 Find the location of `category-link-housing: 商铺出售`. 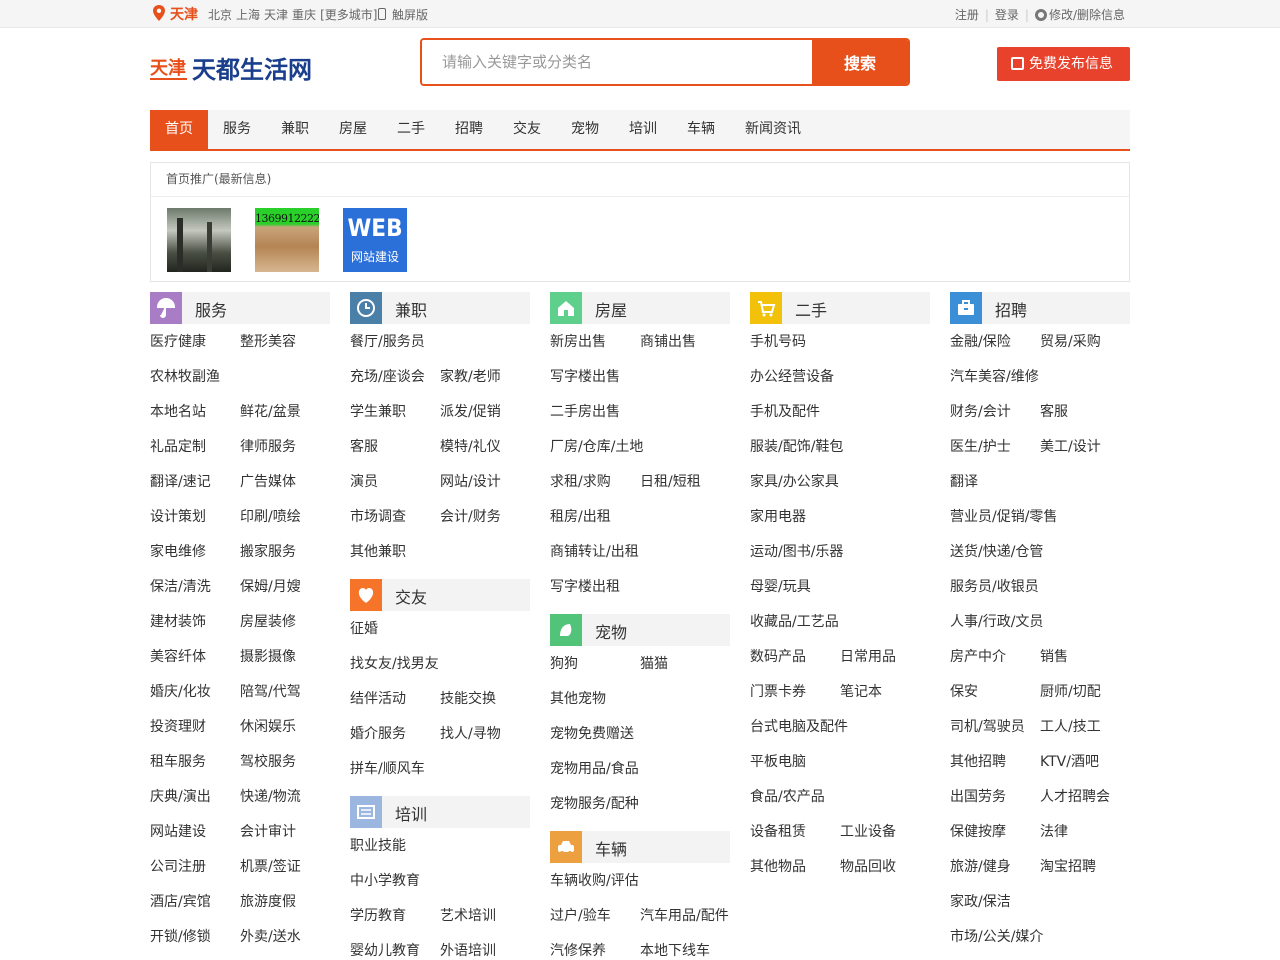

category-link-housing: 商铺出售 is located at coordinates (668, 341).